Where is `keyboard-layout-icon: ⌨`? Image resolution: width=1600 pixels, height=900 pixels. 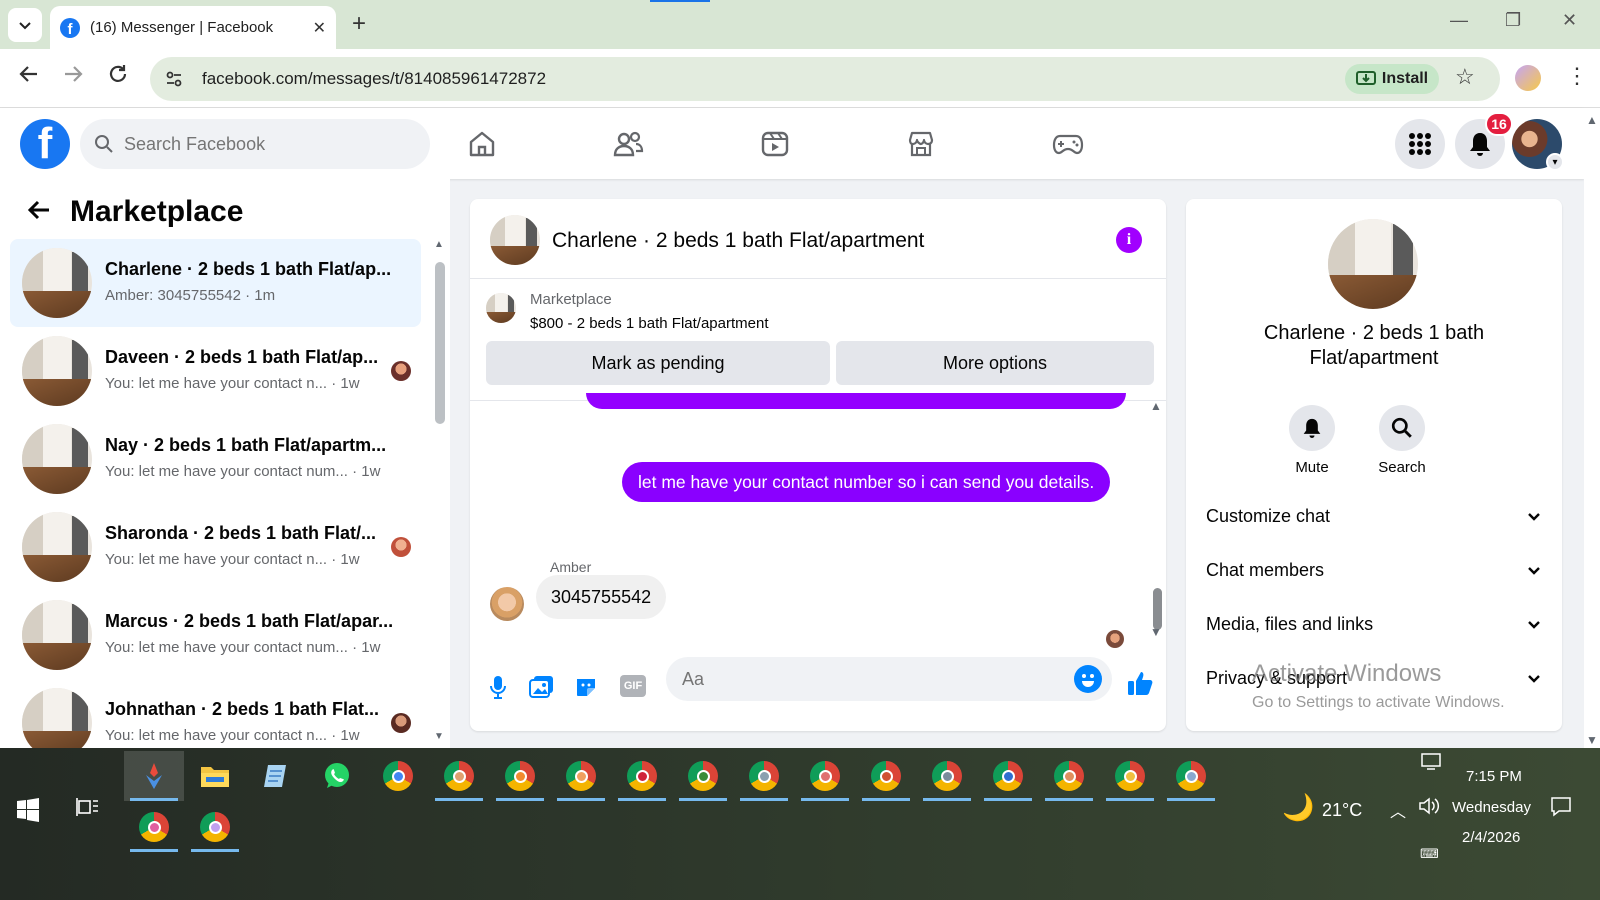 keyboard-layout-icon: ⌨ is located at coordinates (1429, 854).